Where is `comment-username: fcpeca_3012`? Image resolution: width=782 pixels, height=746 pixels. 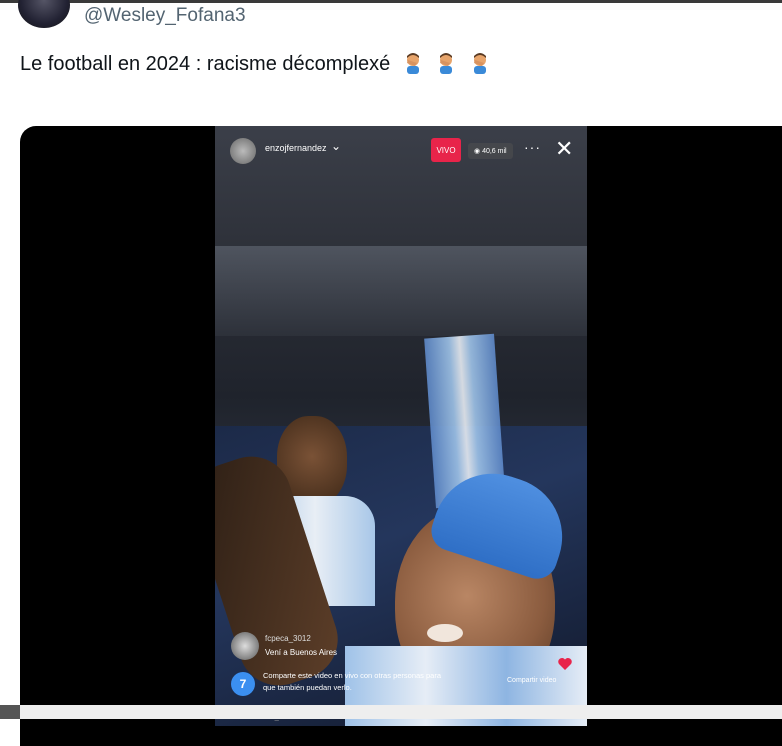
comment-username: fcpeca_3012 is located at coordinates (288, 638).